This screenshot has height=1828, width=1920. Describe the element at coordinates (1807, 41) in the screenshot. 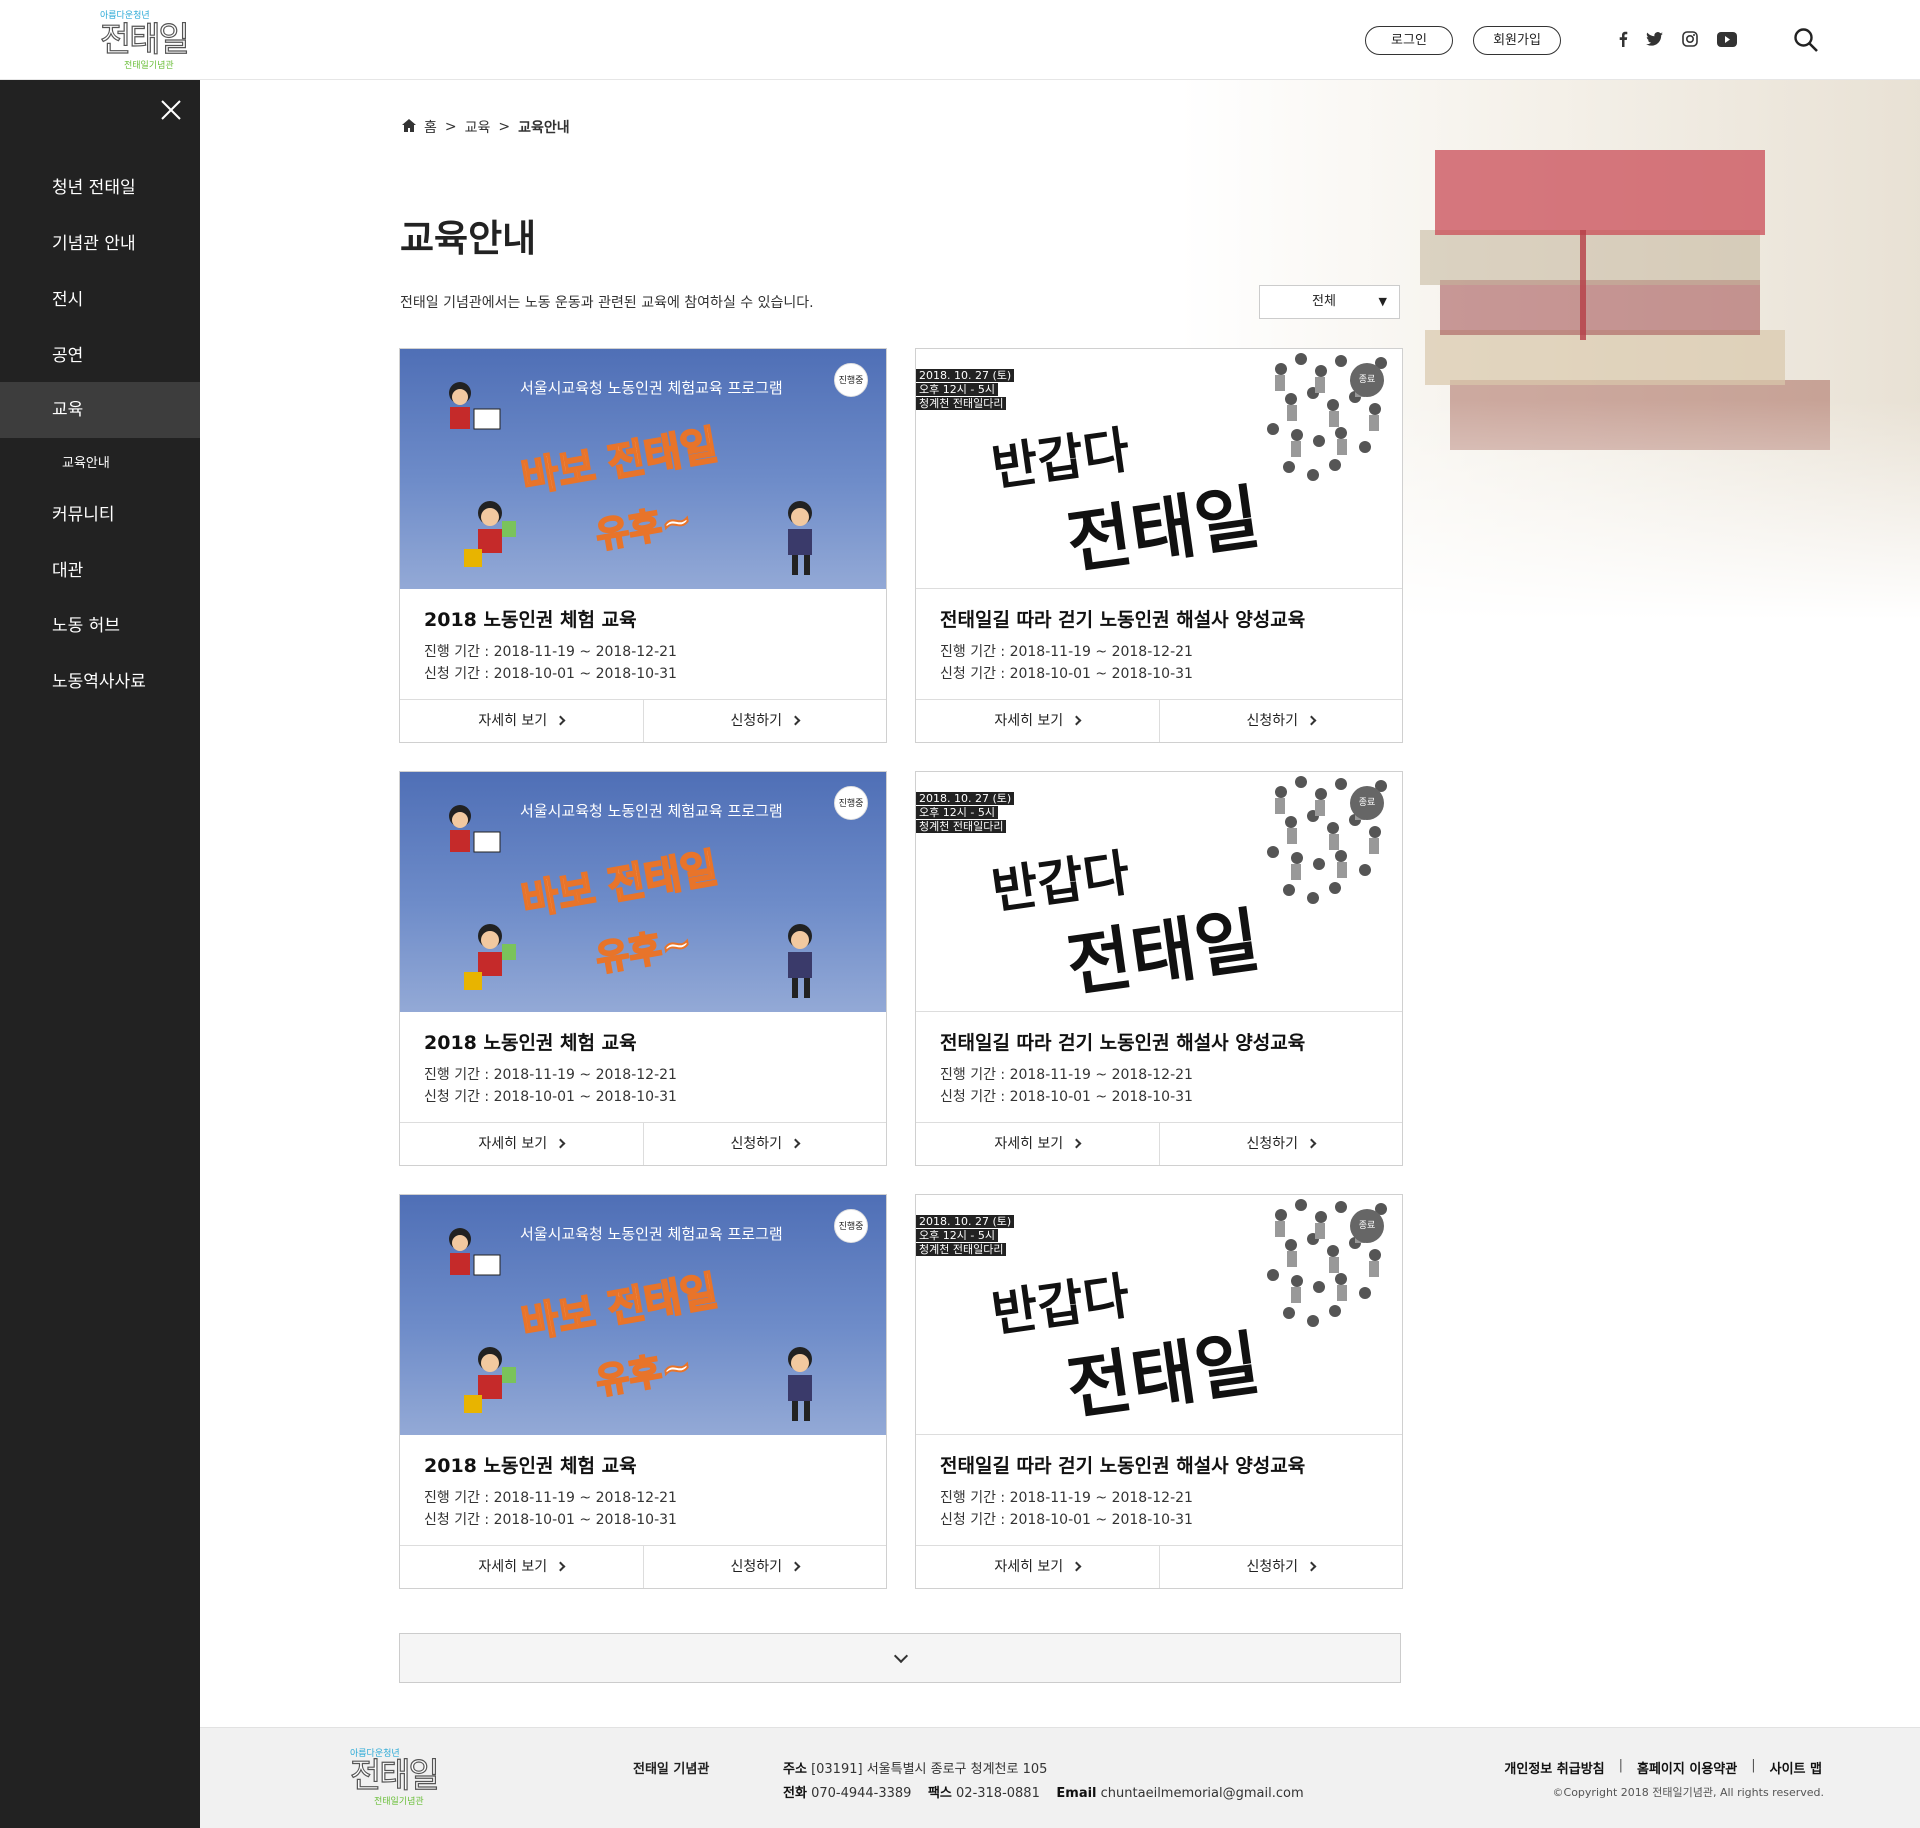

I see `search-icon` at that location.